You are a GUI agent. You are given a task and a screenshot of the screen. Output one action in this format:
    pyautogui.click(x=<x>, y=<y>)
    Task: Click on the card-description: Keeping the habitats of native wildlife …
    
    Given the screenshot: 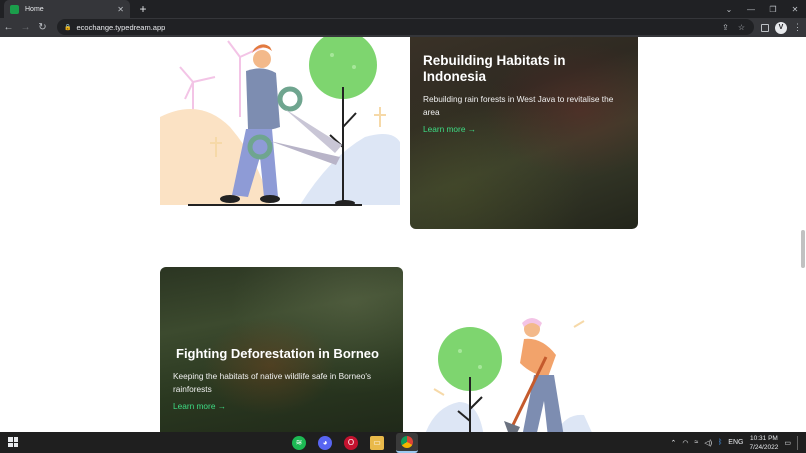 What is the action you would take?
    pyautogui.click(x=272, y=382)
    